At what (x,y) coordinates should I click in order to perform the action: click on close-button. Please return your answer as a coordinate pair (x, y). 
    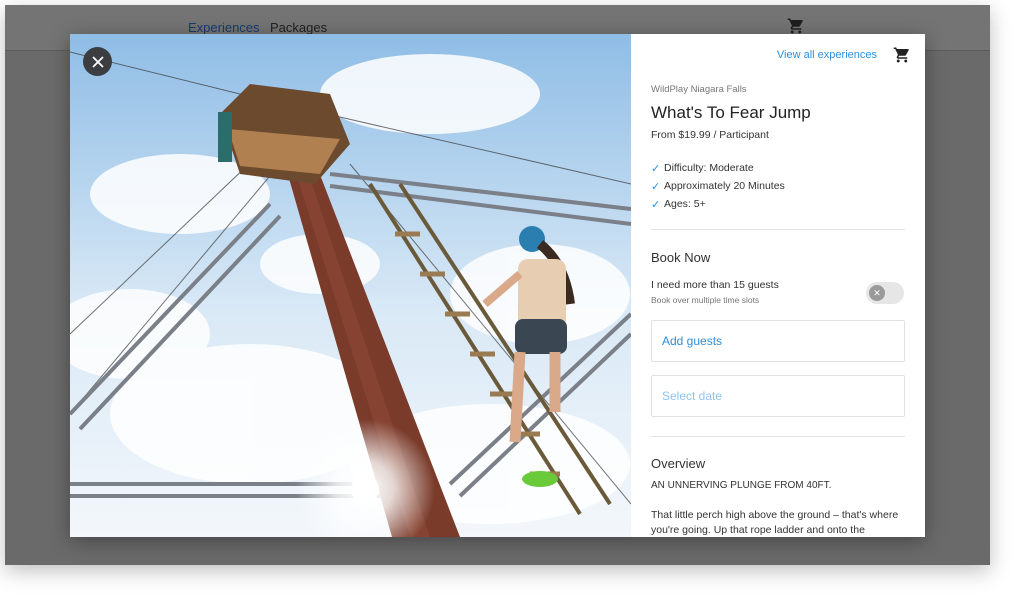
    Looking at the image, I should click on (97, 61).